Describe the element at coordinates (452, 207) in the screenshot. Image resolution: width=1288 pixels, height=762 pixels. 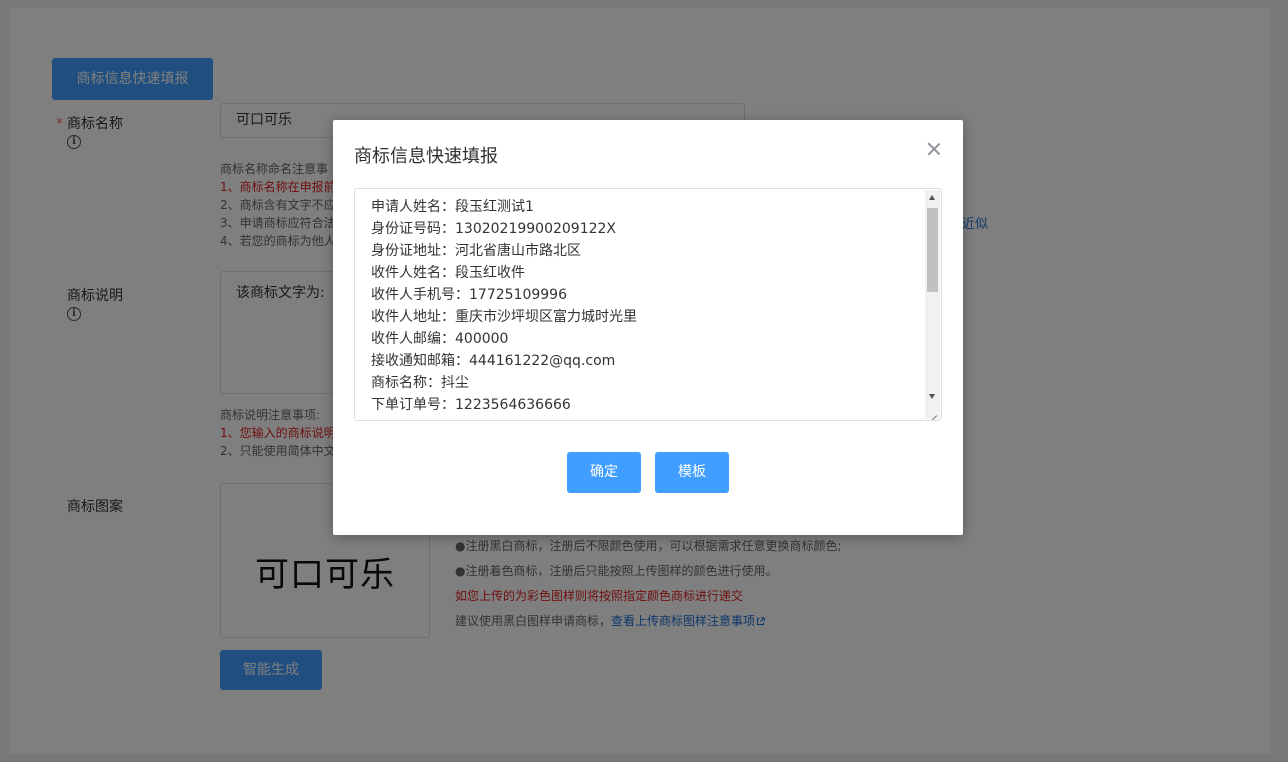
I see `textarea-line: 申请人姓名：段玉红测试1` at that location.